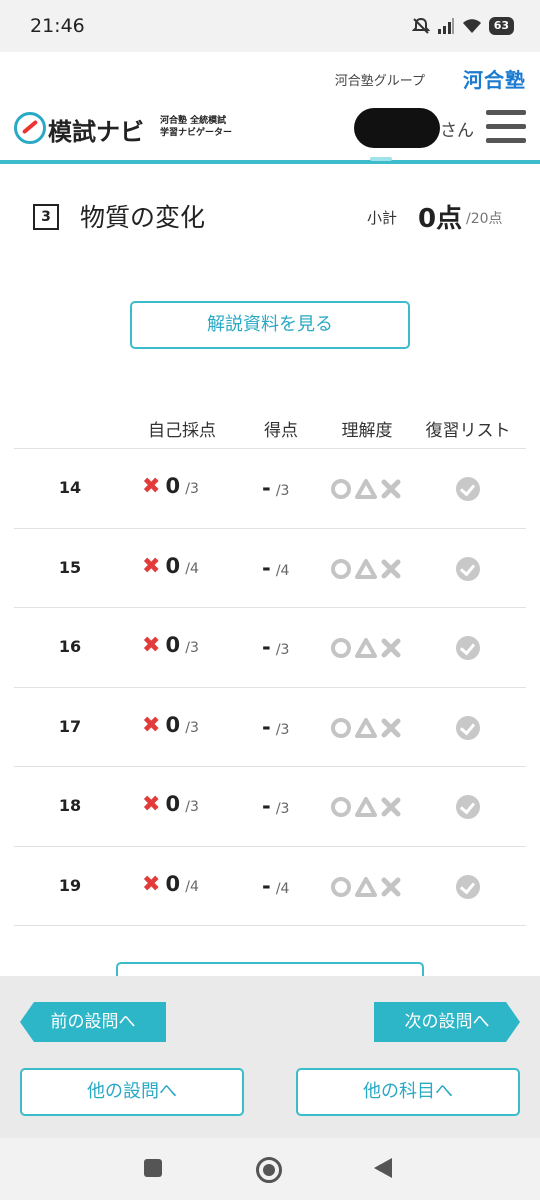 The width and height of the screenshot is (540, 1200). What do you see at coordinates (57, 26) in the screenshot?
I see `status-time: 21:46` at bounding box center [57, 26].